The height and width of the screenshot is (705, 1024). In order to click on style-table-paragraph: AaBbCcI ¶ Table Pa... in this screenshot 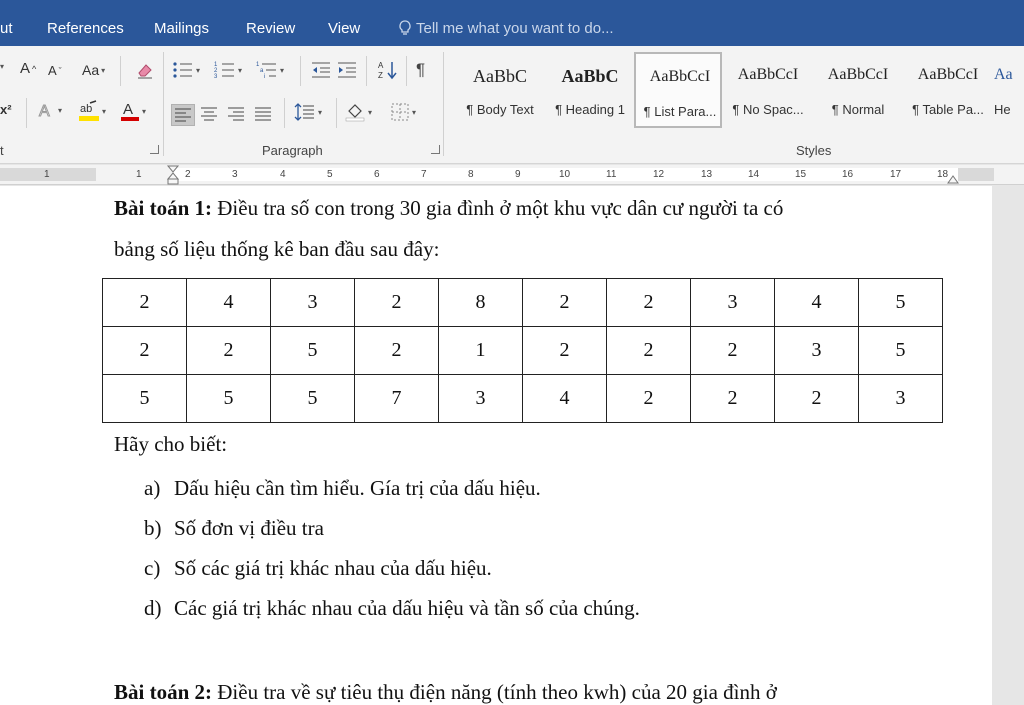, I will do `click(948, 90)`.